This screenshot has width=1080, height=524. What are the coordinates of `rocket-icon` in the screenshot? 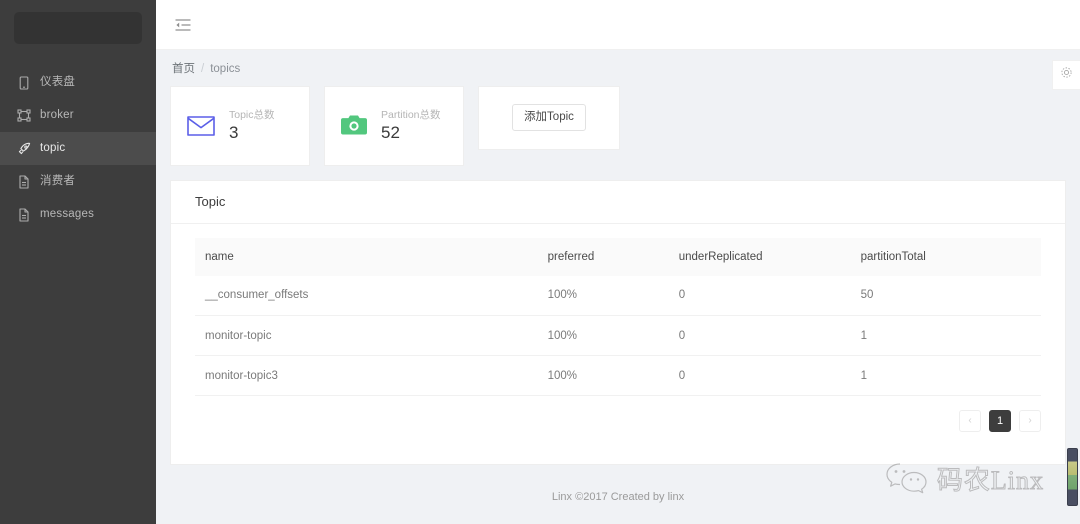 It's located at (24, 149).